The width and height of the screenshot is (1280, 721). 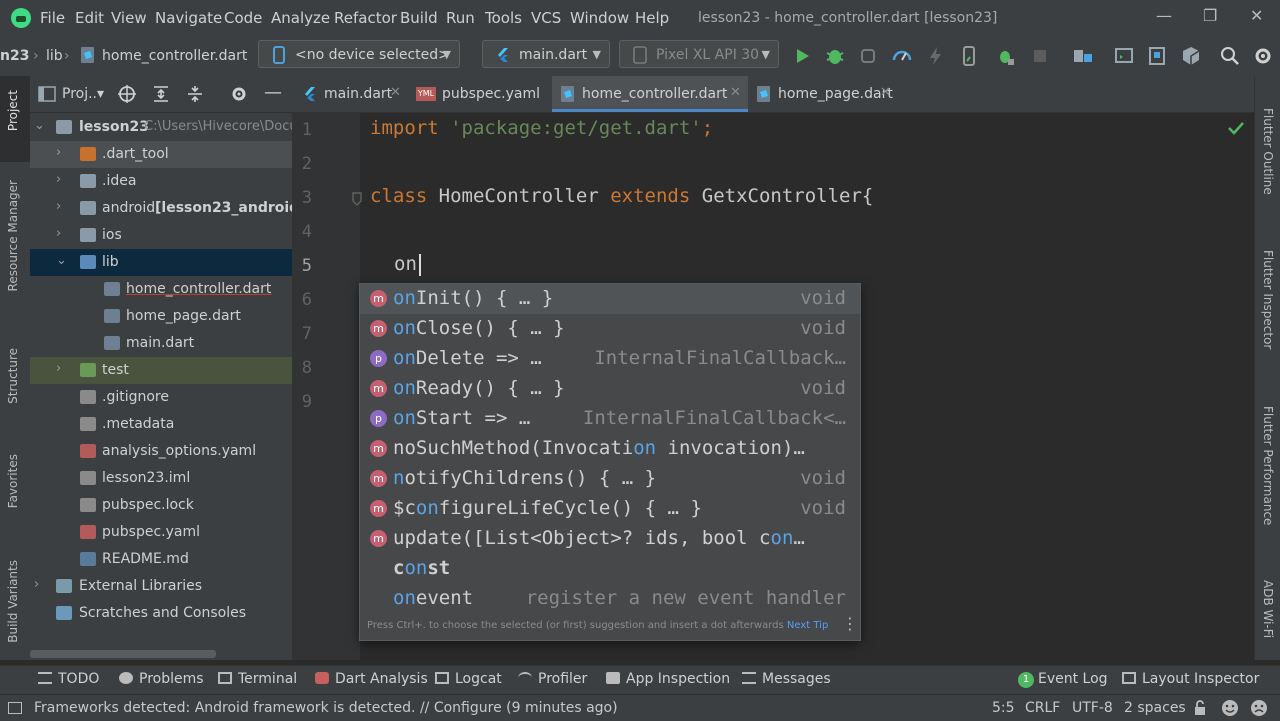 What do you see at coordinates (650, 94) in the screenshot?
I see `tab-home-controller: home_controller.dart ✕` at bounding box center [650, 94].